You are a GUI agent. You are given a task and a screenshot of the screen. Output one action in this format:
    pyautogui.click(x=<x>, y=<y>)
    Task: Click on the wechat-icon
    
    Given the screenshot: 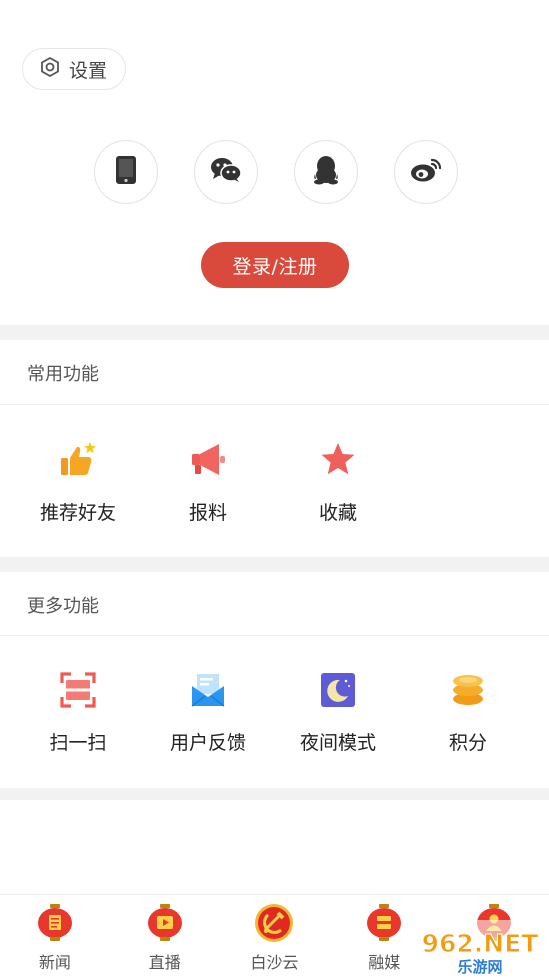 What is the action you would take?
    pyautogui.click(x=226, y=172)
    